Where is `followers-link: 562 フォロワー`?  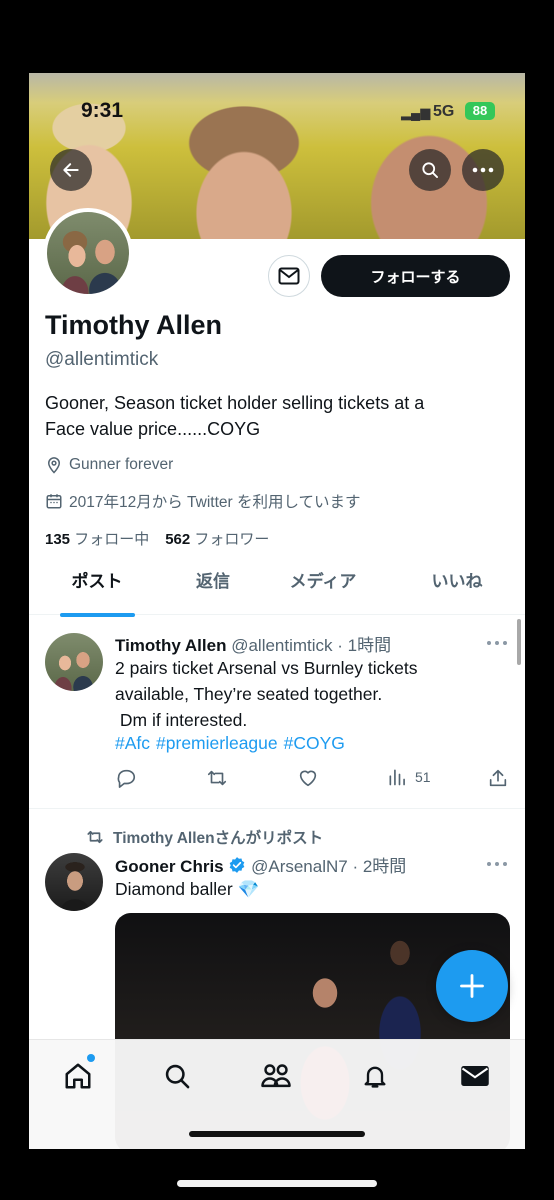 followers-link: 562 フォロワー is located at coordinates (217, 538).